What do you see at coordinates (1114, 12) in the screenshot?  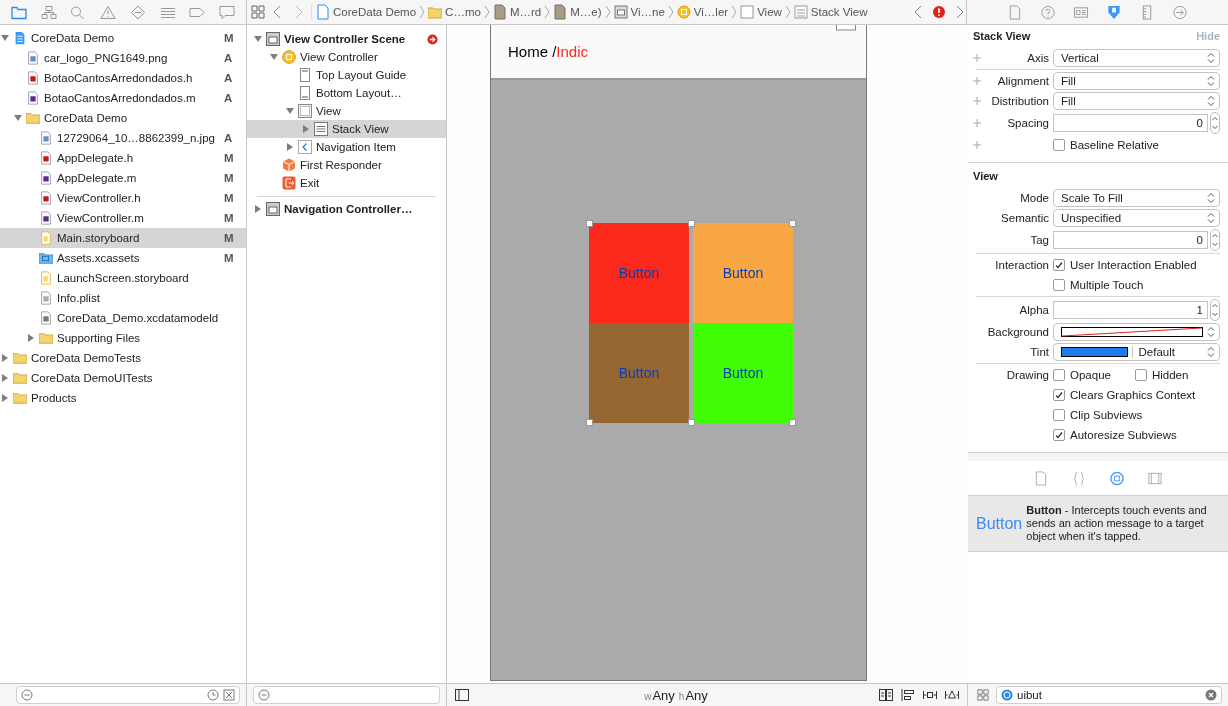 I see `attributes-icon` at bounding box center [1114, 12].